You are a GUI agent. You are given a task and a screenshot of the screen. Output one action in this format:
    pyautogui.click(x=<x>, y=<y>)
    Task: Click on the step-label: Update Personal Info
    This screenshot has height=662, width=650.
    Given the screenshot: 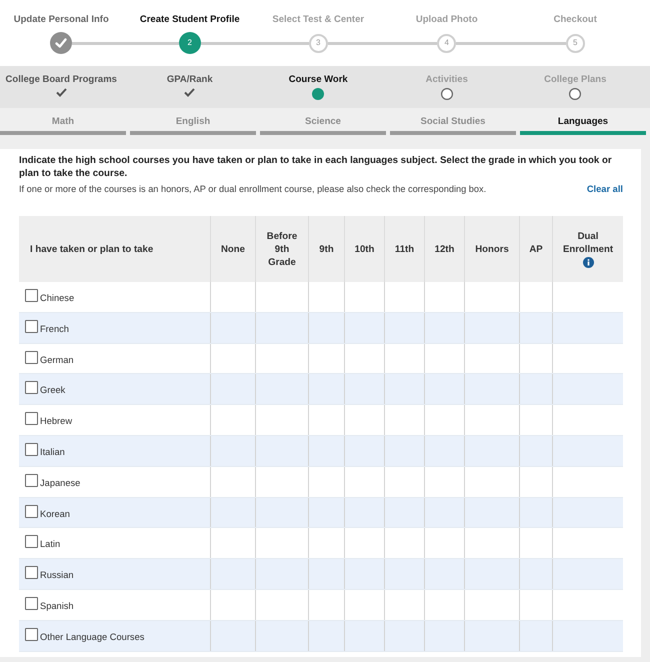 What is the action you would take?
    pyautogui.click(x=61, y=20)
    